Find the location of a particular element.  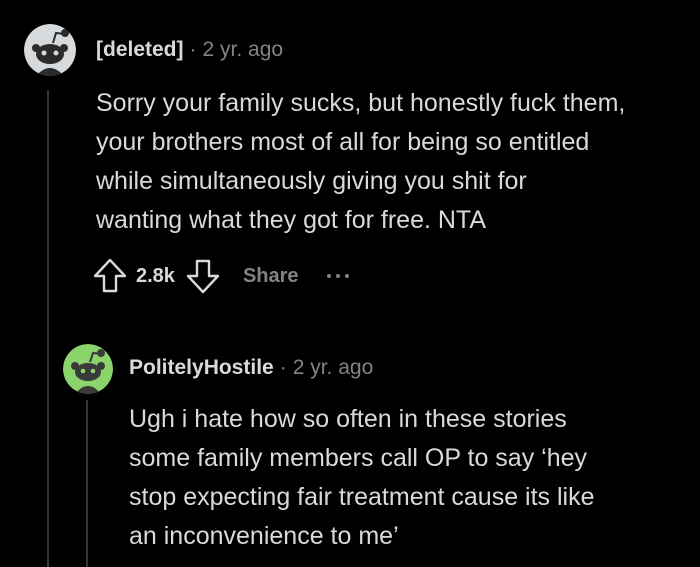

deleted-user-avatar is located at coordinates (50, 50).